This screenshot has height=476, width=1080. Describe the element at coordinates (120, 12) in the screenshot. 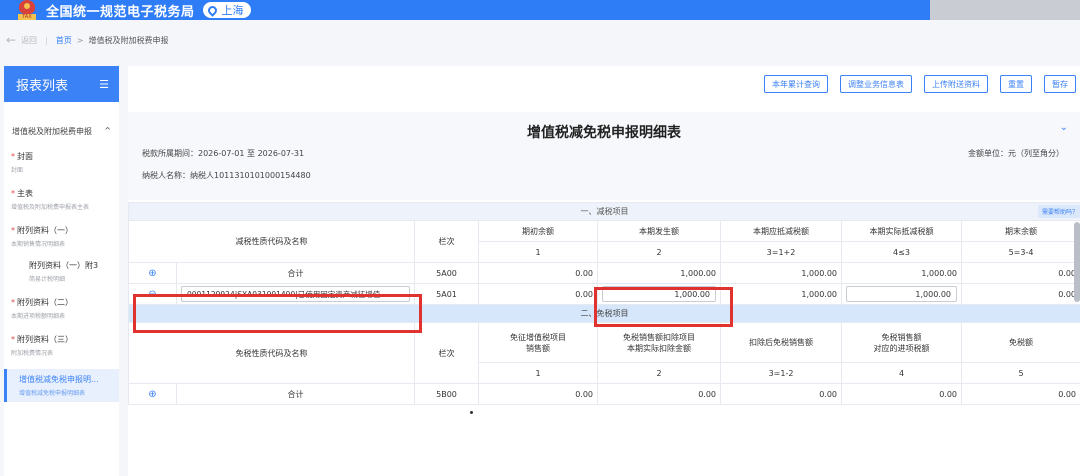

I see `app-title: 全国统一规范电子税务局` at that location.